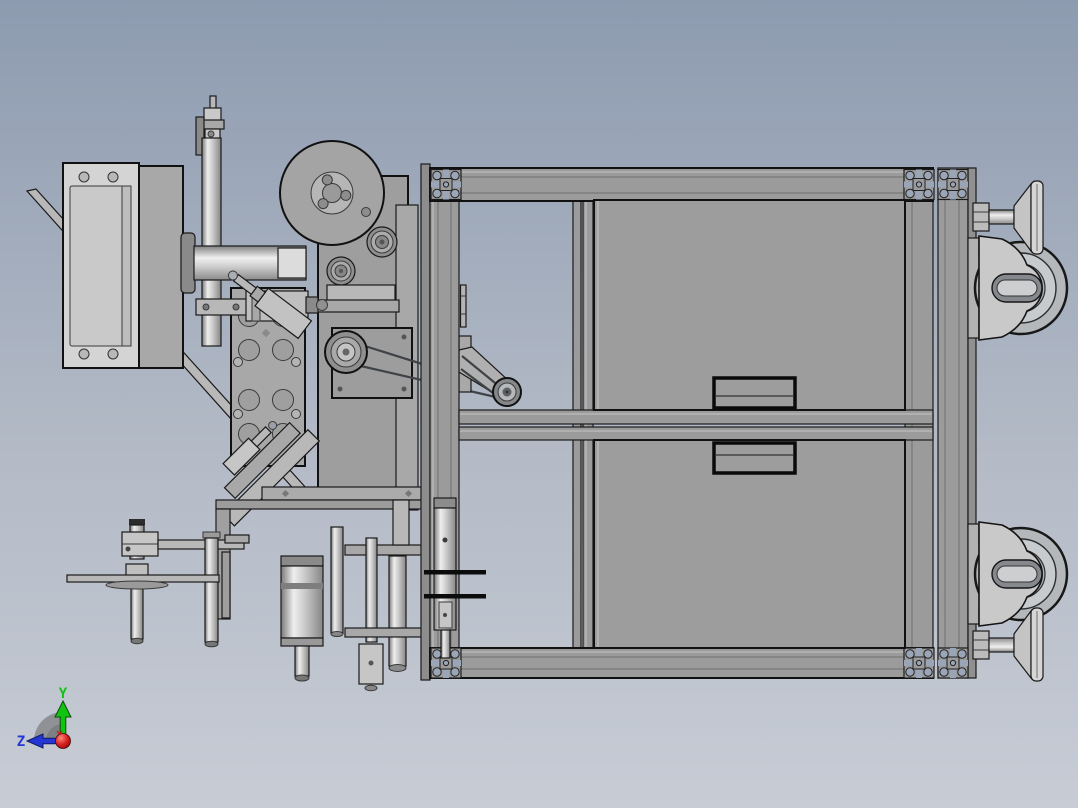 Image resolution: width=1078 pixels, height=808 pixels. What do you see at coordinates (341, 271) in the screenshot?
I see `bearing-lower` at bounding box center [341, 271].